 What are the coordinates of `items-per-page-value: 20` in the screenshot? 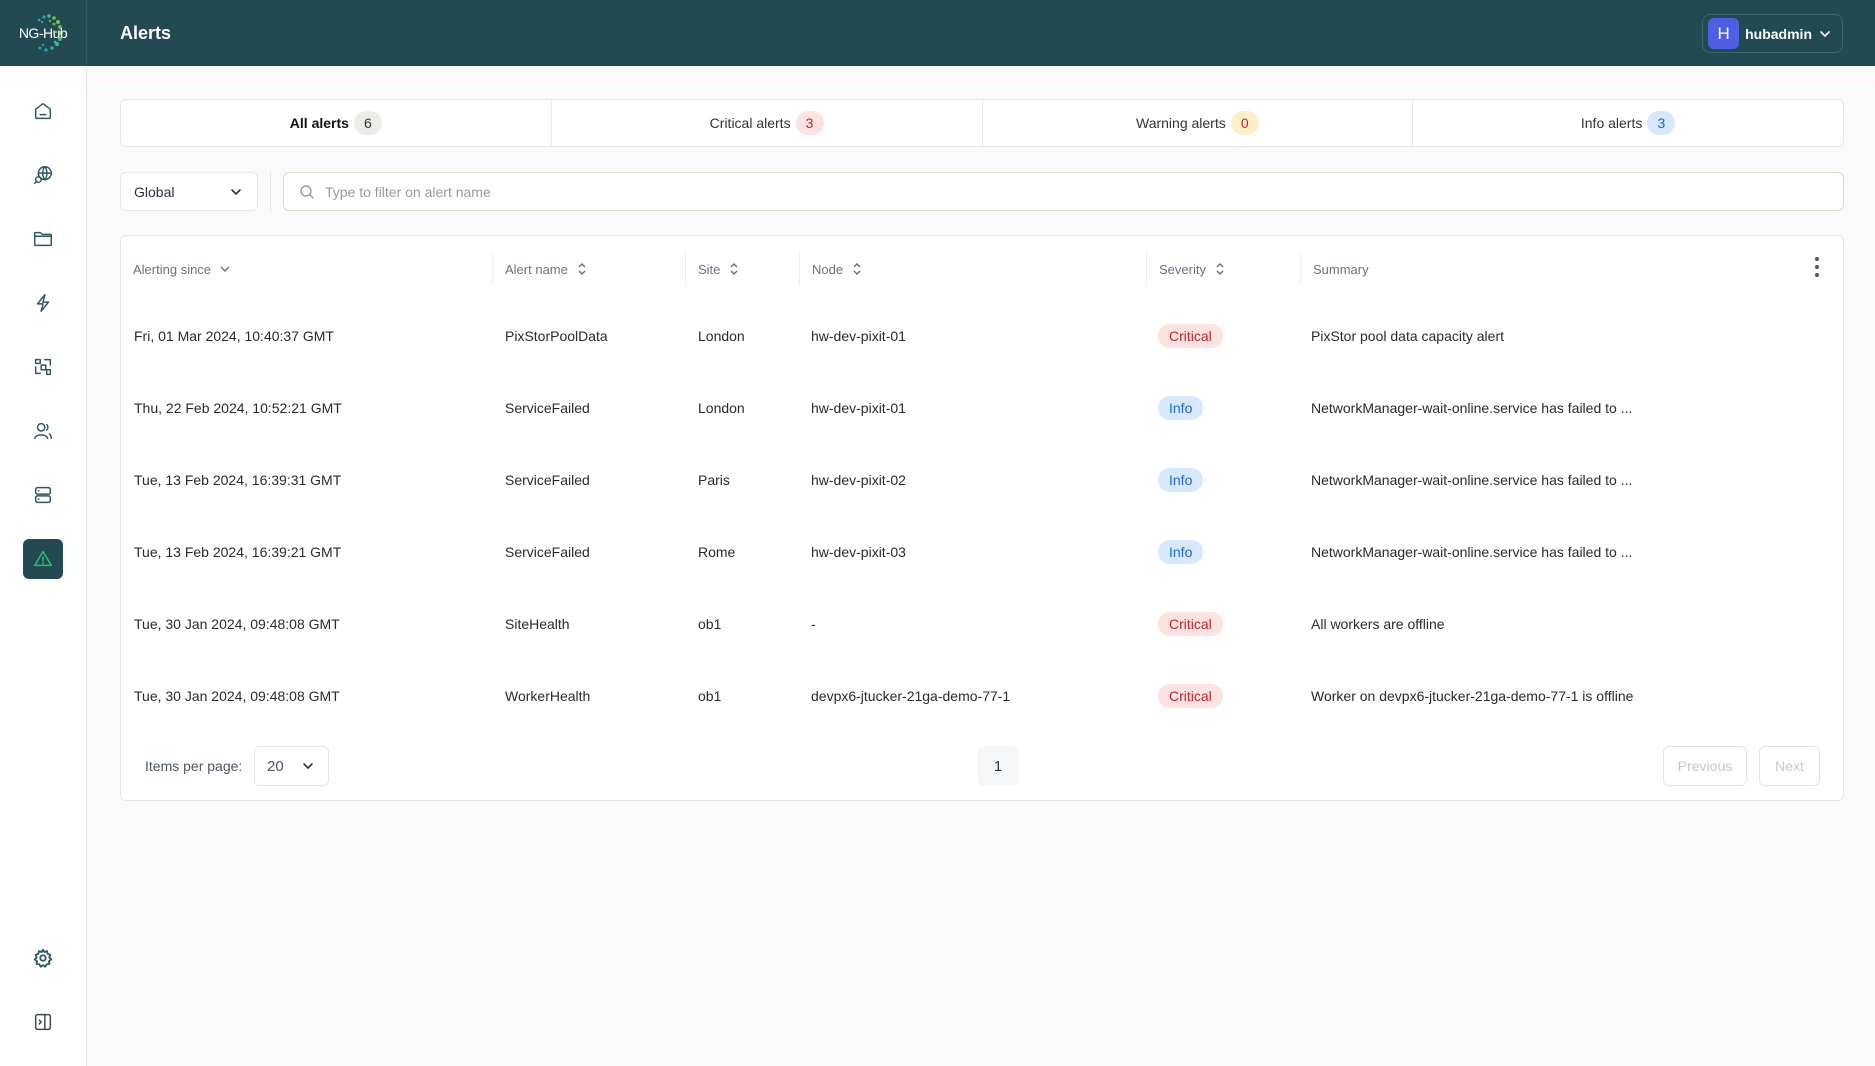 It's located at (275, 766).